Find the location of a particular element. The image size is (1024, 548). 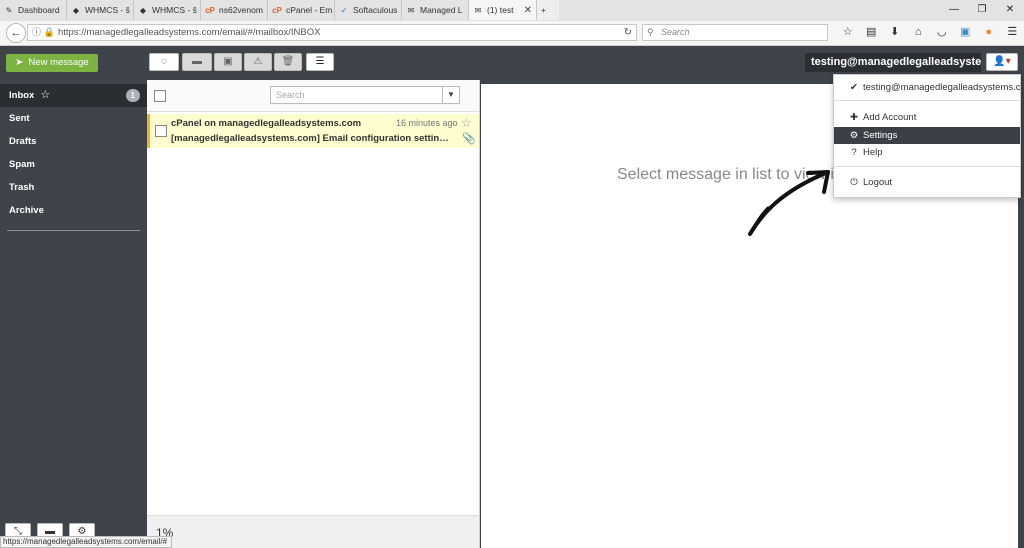

tab-label: Dashboard is located at coordinates (39, 10).